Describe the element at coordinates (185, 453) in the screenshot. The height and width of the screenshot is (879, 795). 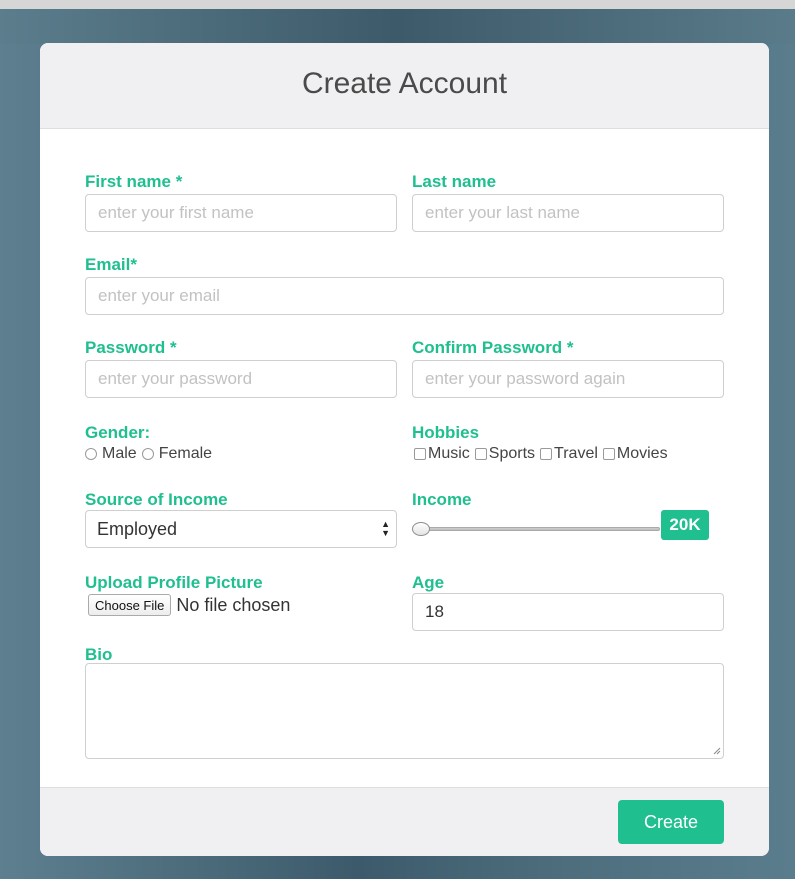
I see `gender-female-label: Female` at that location.